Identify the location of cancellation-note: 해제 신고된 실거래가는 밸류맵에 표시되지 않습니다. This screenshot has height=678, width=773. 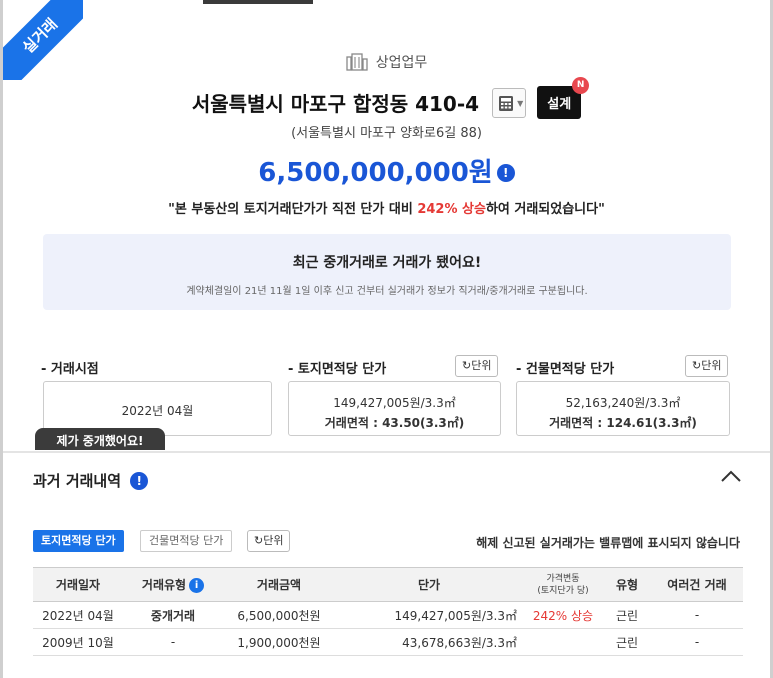
(608, 543).